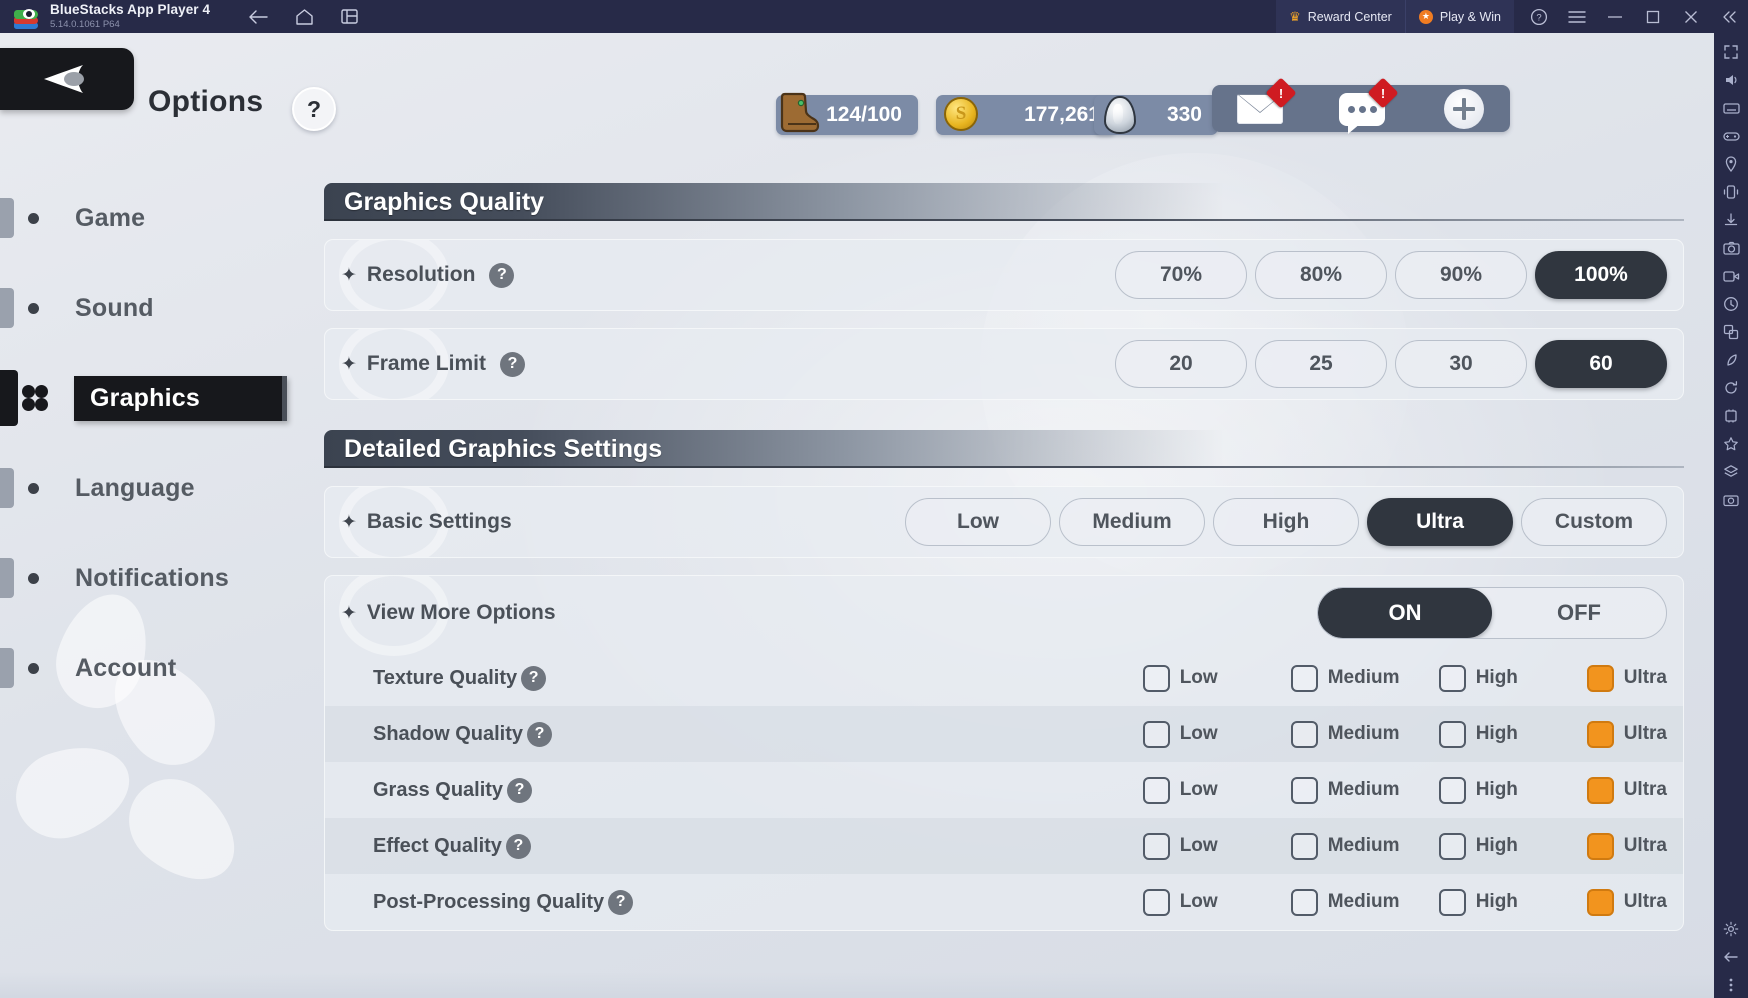 The width and height of the screenshot is (1748, 998). Describe the element at coordinates (1512, 678) in the screenshot. I see `checkbox-texture-high: High` at that location.